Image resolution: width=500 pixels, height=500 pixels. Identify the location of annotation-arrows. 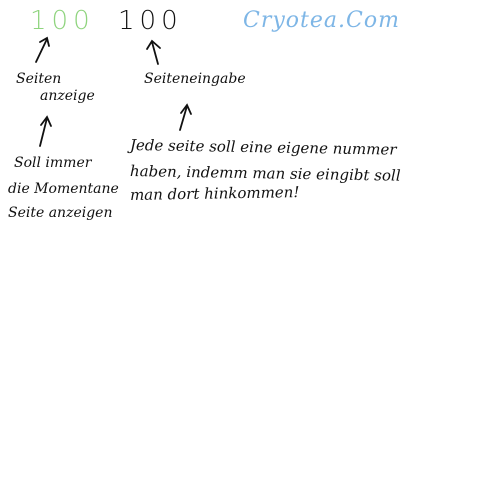
(113, 91).